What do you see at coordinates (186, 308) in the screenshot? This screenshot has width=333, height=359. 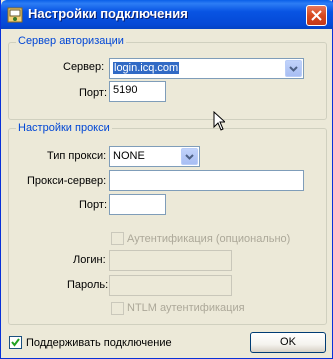 I see `ntlm-label: NTLM аутентификация` at bounding box center [186, 308].